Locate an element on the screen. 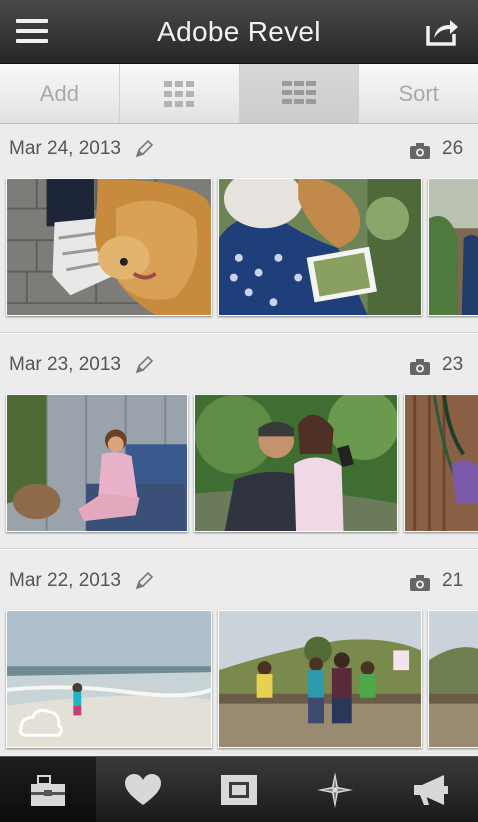 The height and width of the screenshot is (822, 478). group-date: Mar 23, 2013 is located at coordinates (65, 364).